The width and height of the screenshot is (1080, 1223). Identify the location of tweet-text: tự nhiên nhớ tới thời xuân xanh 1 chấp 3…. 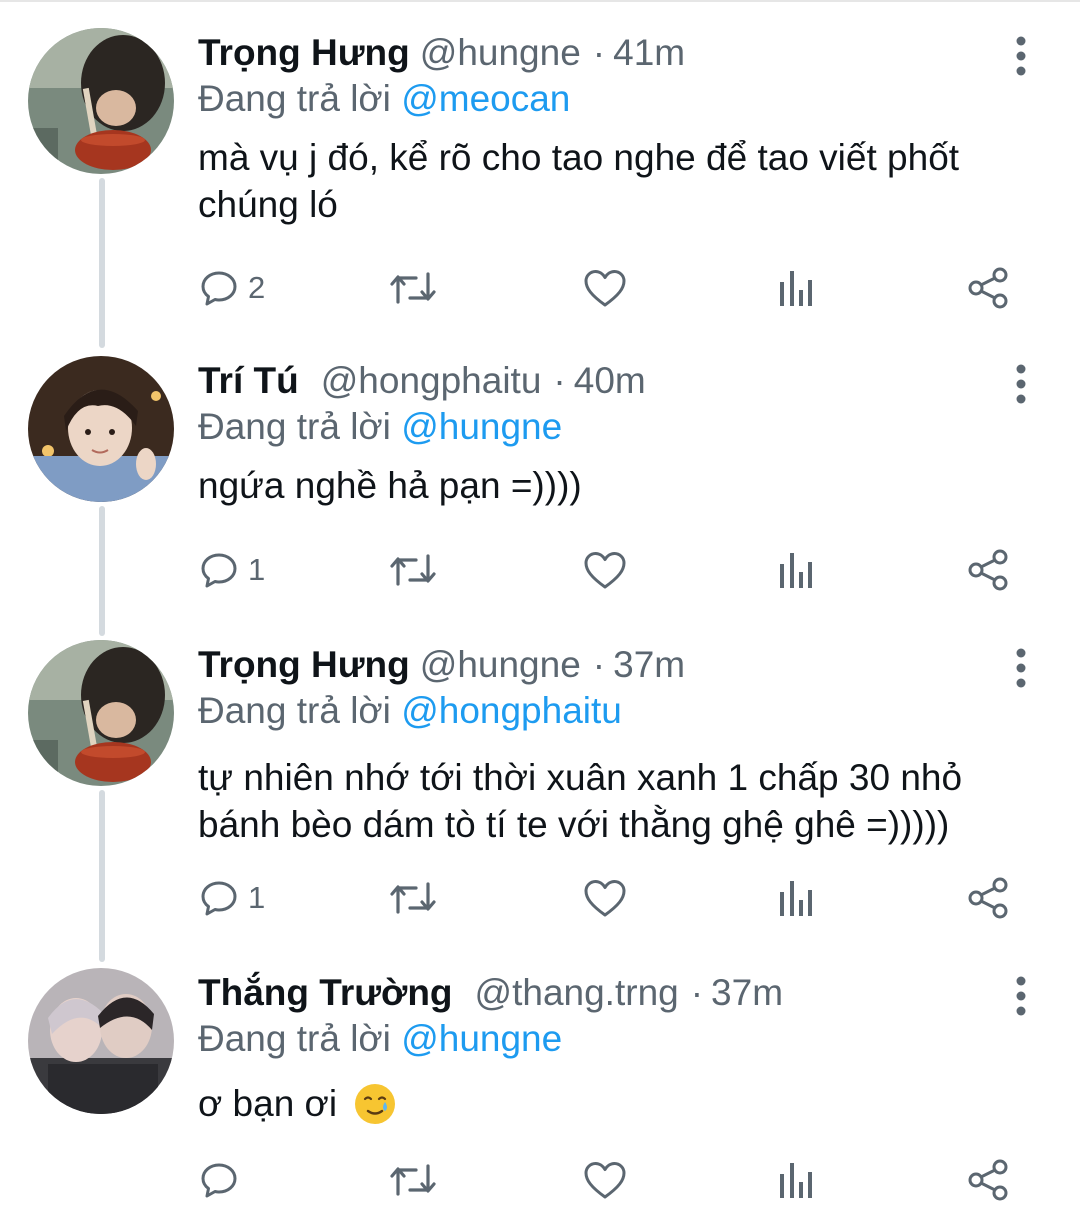
(580, 801).